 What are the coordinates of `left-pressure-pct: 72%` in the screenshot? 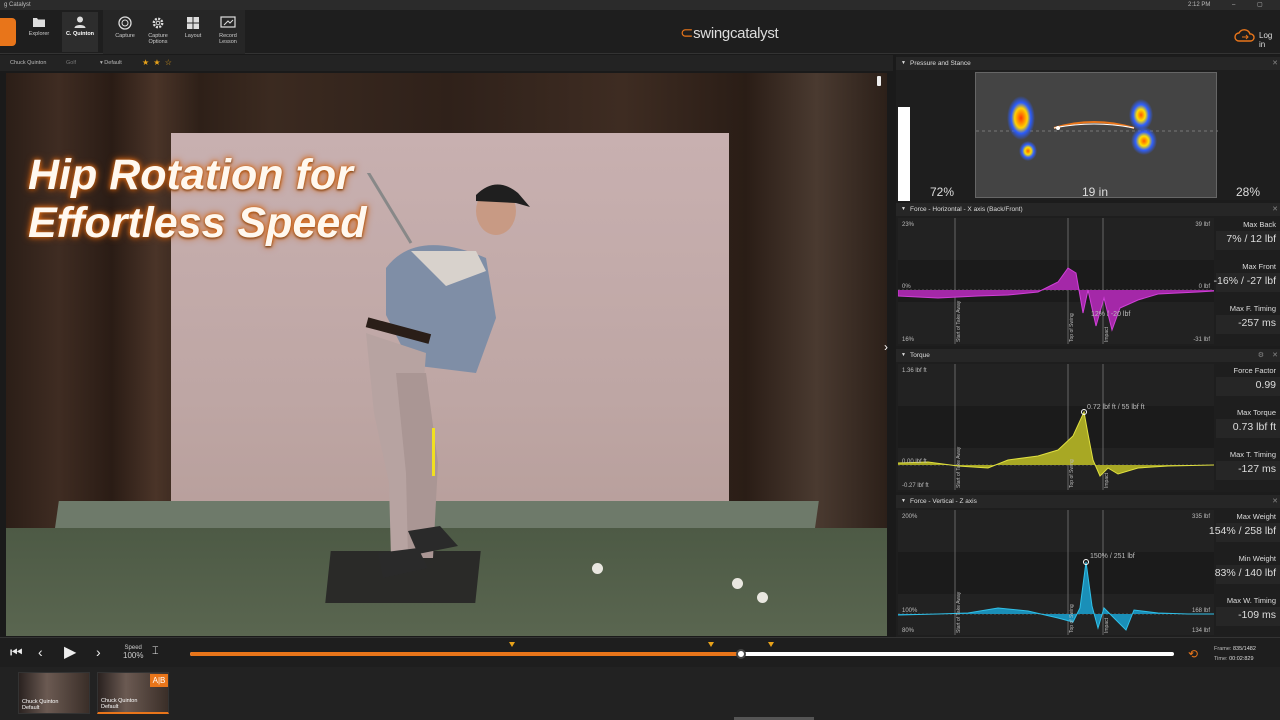 It's located at (942, 192).